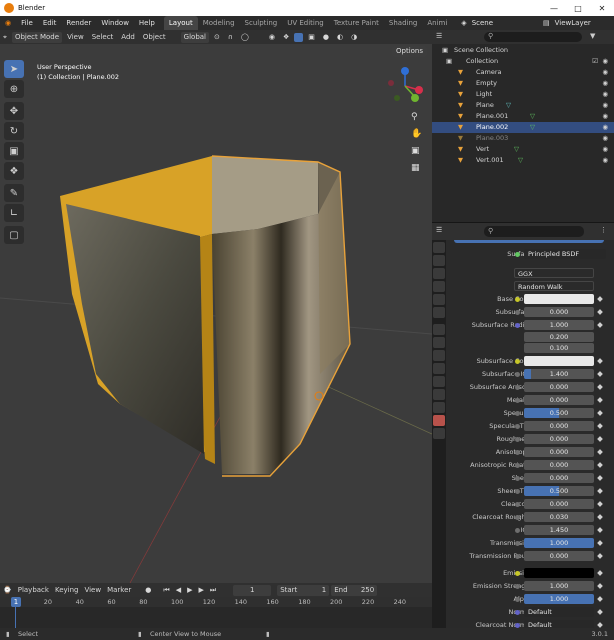  What do you see at coordinates (602, 8) in the screenshot?
I see `close-button: ✕` at bounding box center [602, 8].